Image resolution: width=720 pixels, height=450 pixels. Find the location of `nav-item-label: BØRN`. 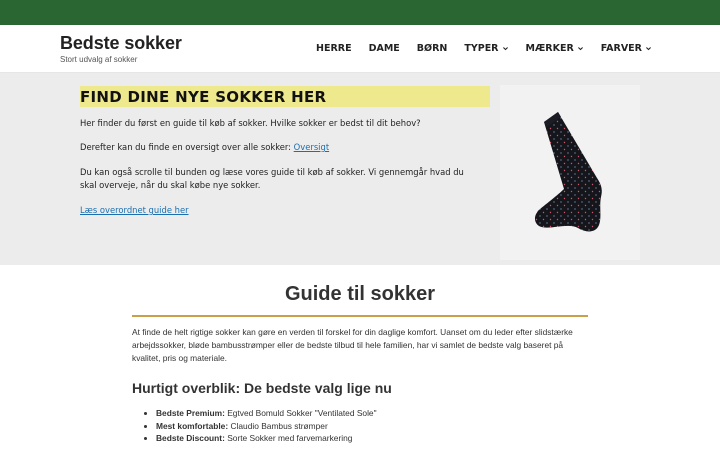

nav-item-label: BØRN is located at coordinates (432, 48).